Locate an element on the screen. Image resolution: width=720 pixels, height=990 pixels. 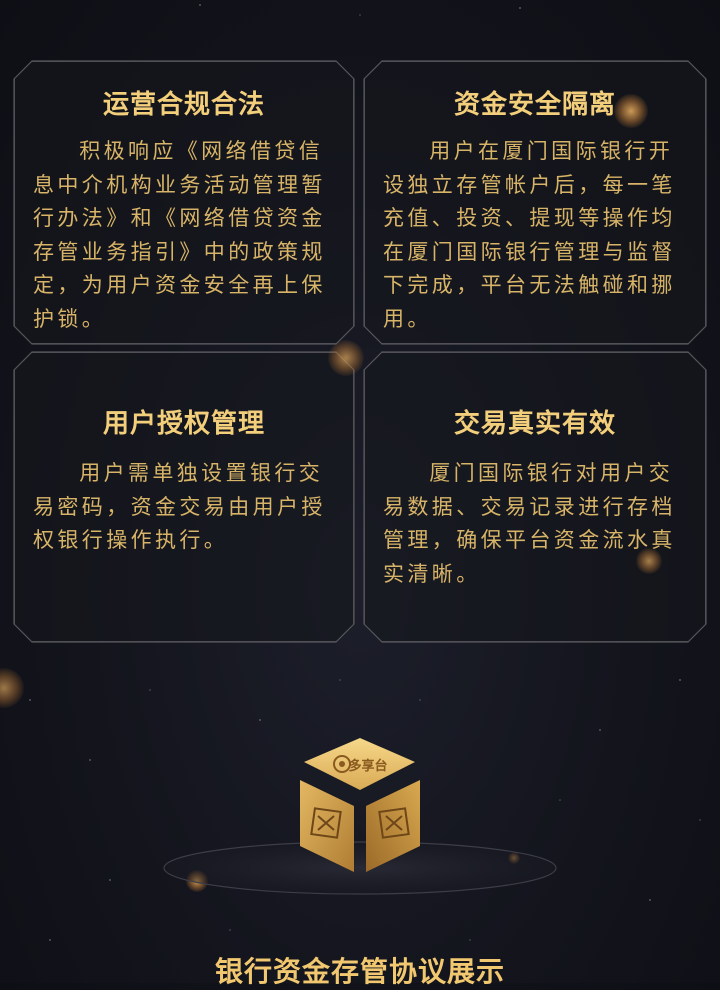
svg-text: 多享台 is located at coordinates (367, 766).